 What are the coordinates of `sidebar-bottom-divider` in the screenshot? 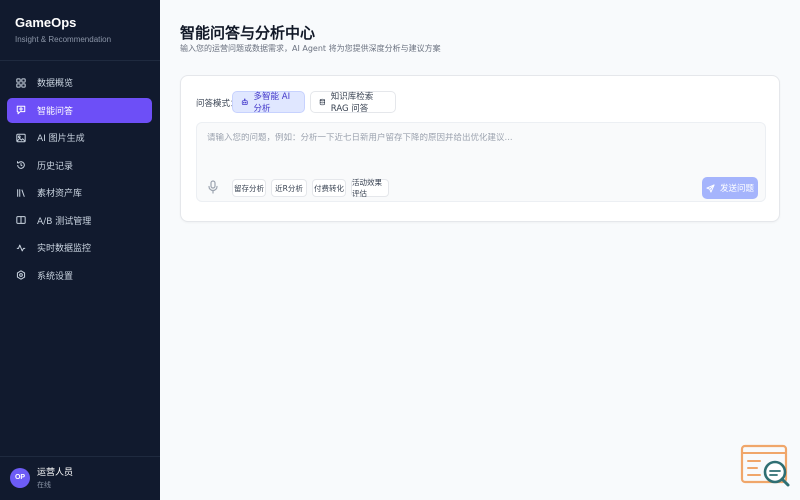 It's located at (80, 456).